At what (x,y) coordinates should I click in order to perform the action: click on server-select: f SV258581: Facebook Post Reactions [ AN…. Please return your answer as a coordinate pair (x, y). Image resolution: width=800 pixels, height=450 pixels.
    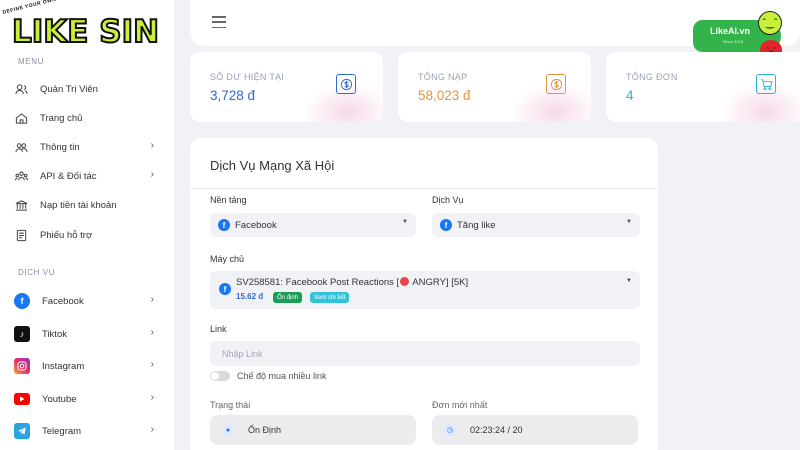
    Looking at the image, I should click on (425, 290).